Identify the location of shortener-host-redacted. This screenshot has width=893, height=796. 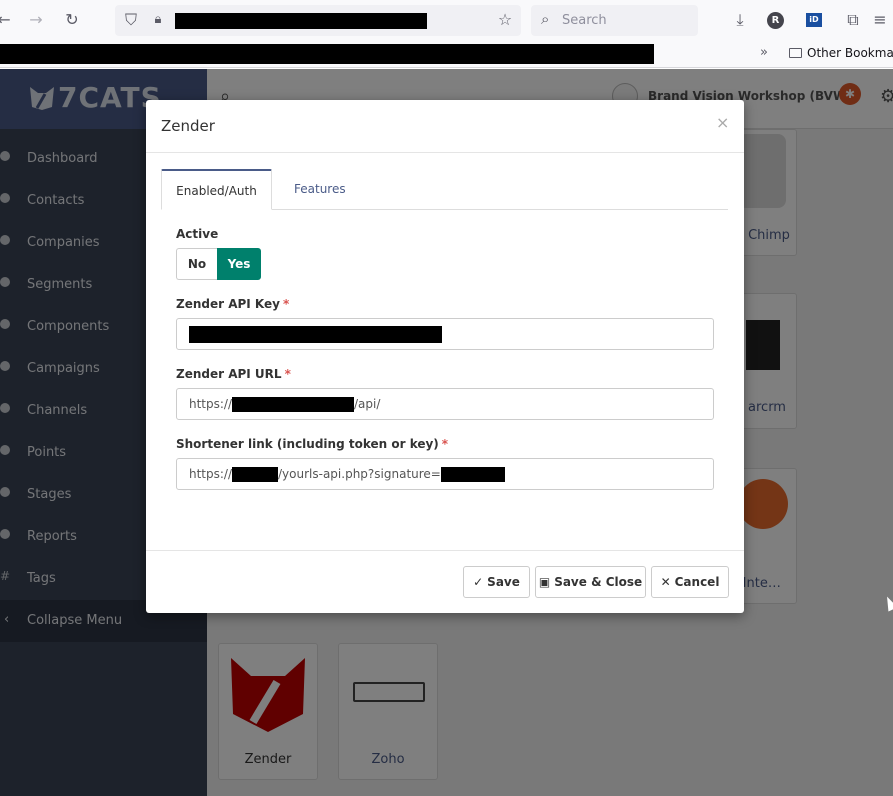
(255, 474).